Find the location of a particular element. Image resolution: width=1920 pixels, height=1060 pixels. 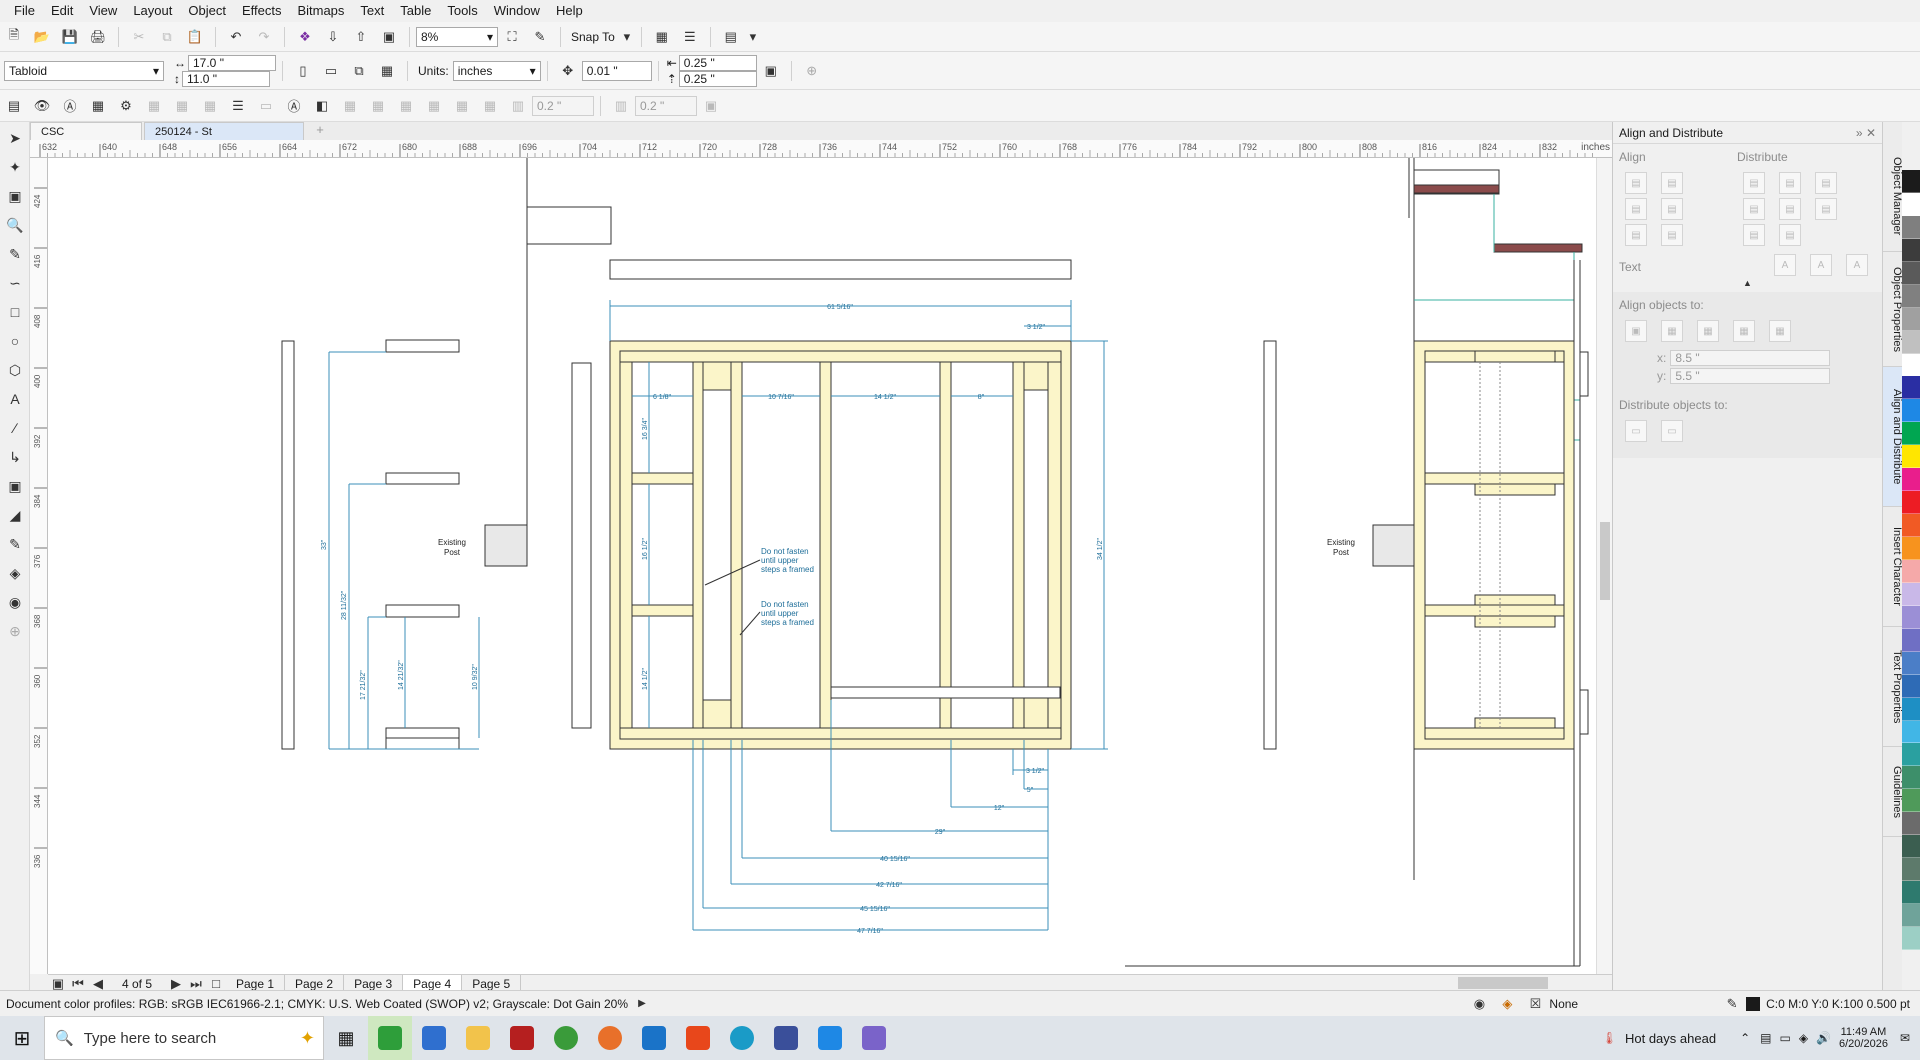

landscape-icon: ▭ is located at coordinates (331, 71).